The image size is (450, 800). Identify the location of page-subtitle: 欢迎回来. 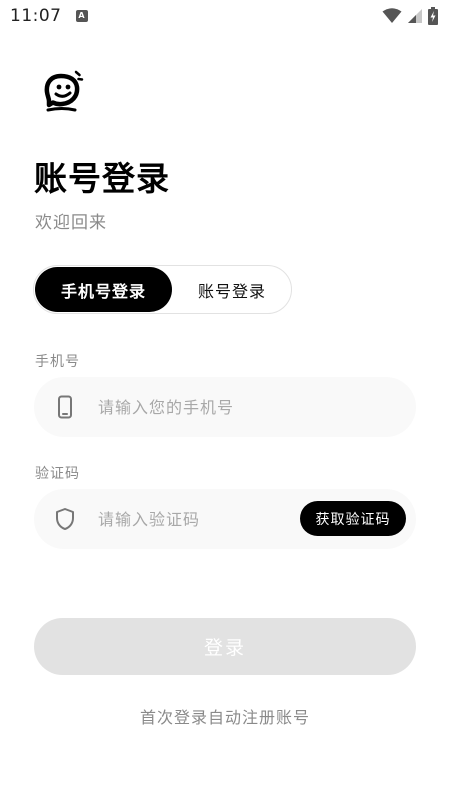
(71, 223).